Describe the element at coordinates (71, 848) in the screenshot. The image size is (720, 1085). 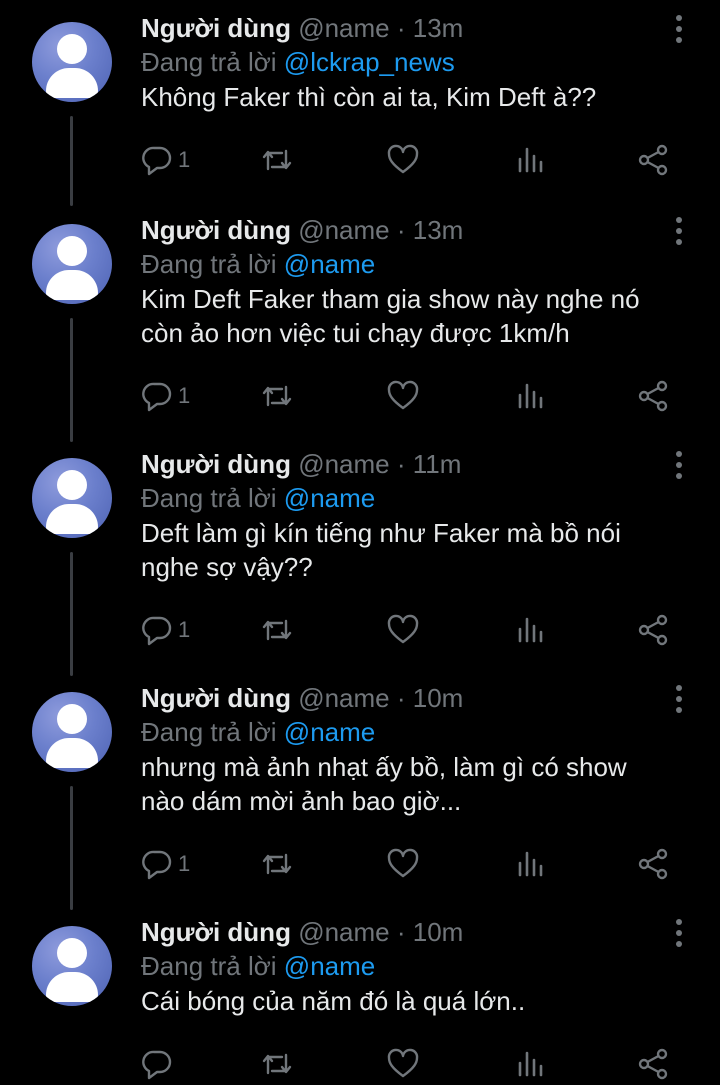
I see `thread-connector-line` at that location.